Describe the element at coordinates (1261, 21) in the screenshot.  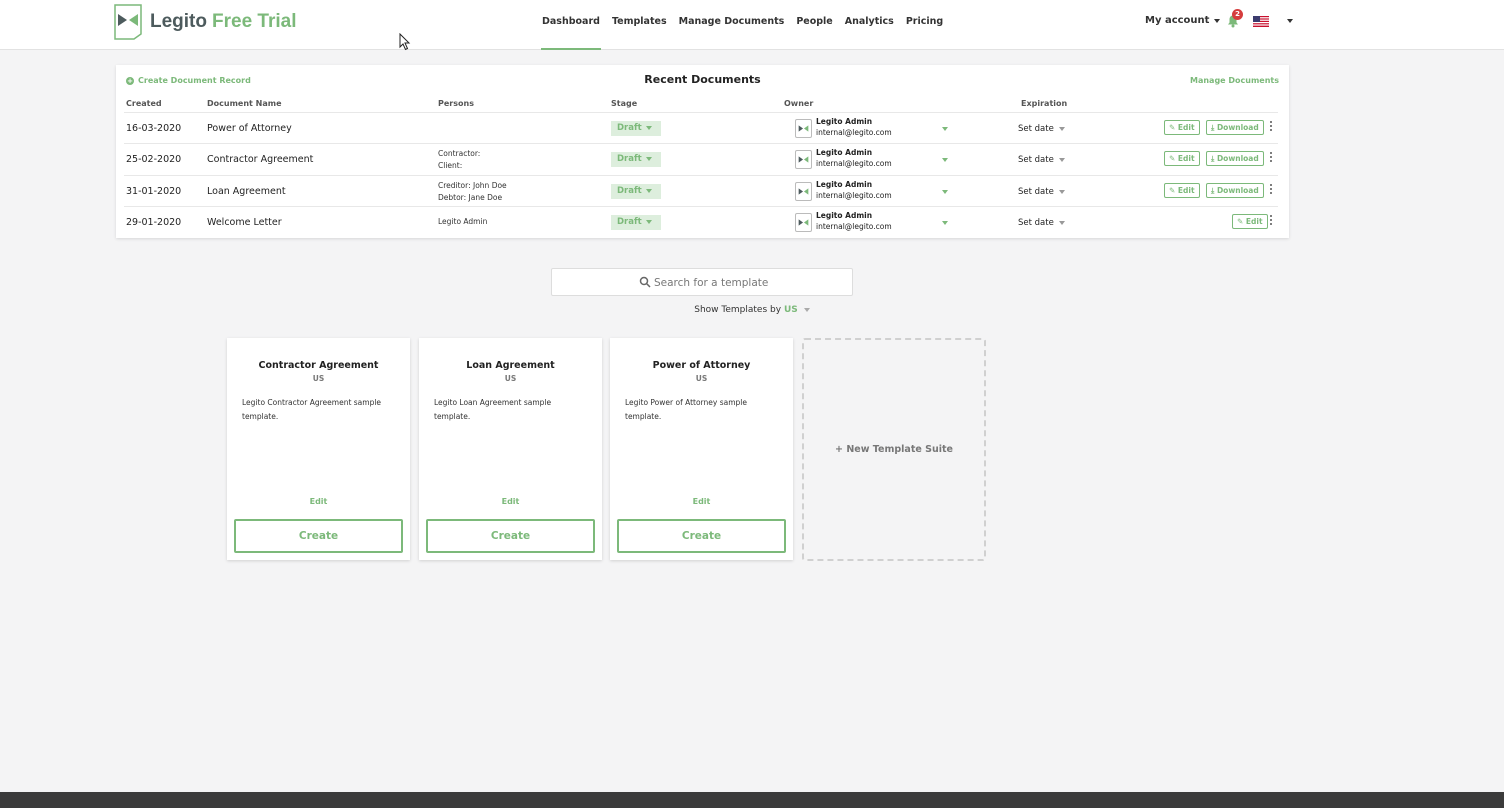
I see `us-flag-icon` at that location.